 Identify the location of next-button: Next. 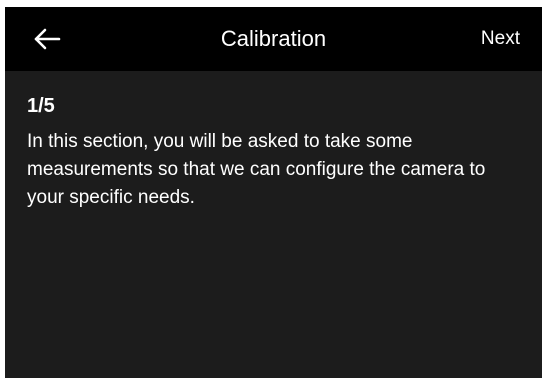
(500, 39).